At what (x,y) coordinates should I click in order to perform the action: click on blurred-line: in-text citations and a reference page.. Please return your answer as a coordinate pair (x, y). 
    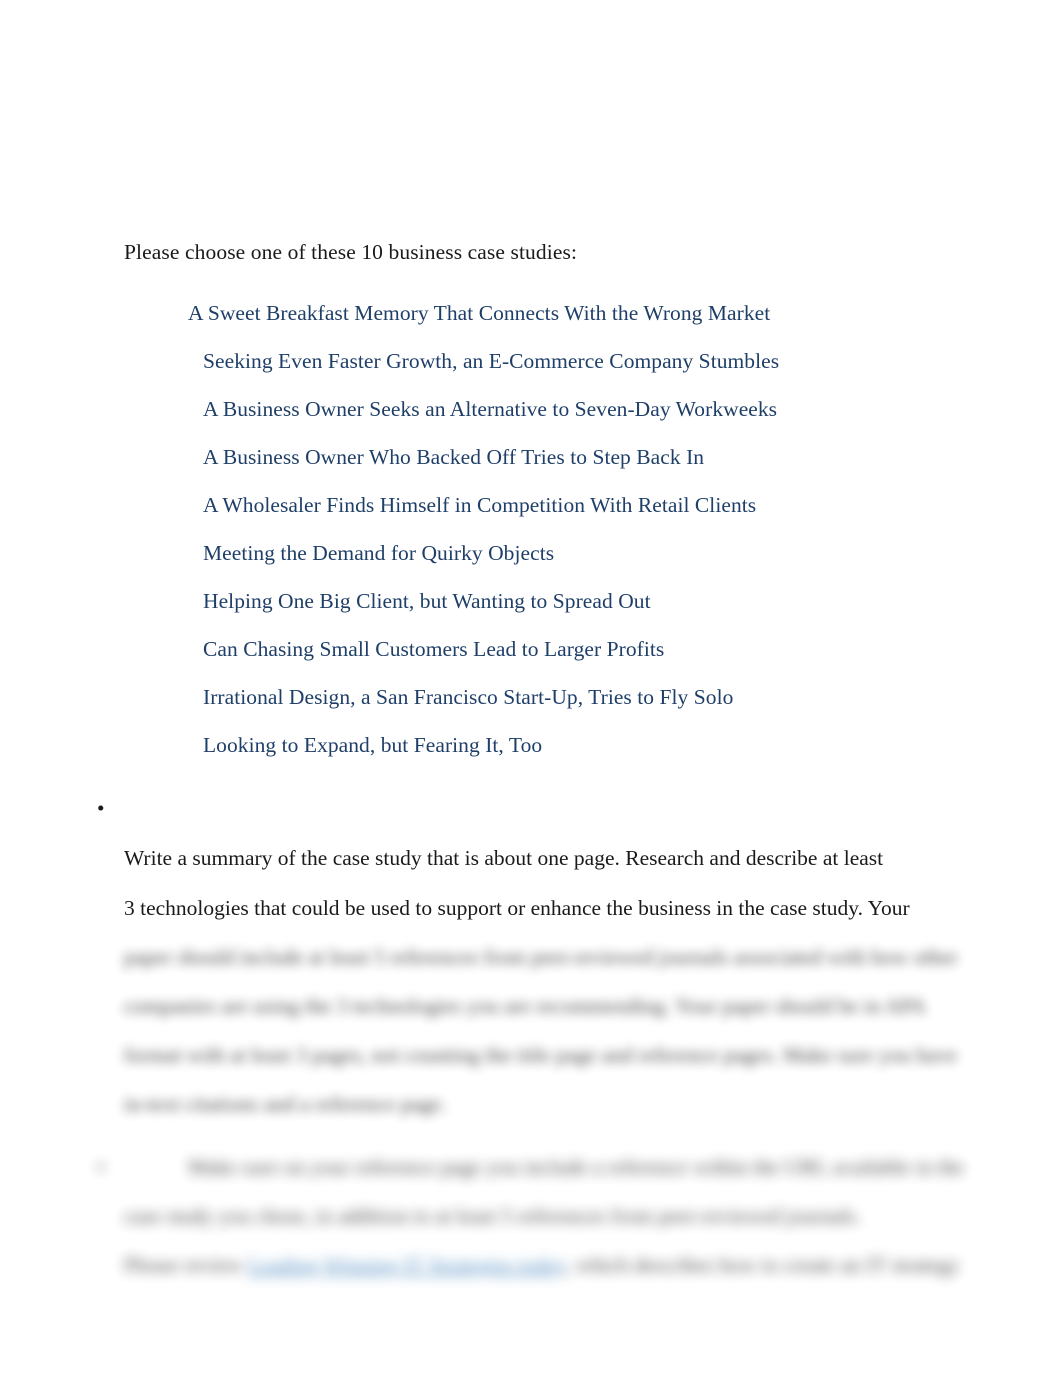
    Looking at the image, I should click on (285, 1104).